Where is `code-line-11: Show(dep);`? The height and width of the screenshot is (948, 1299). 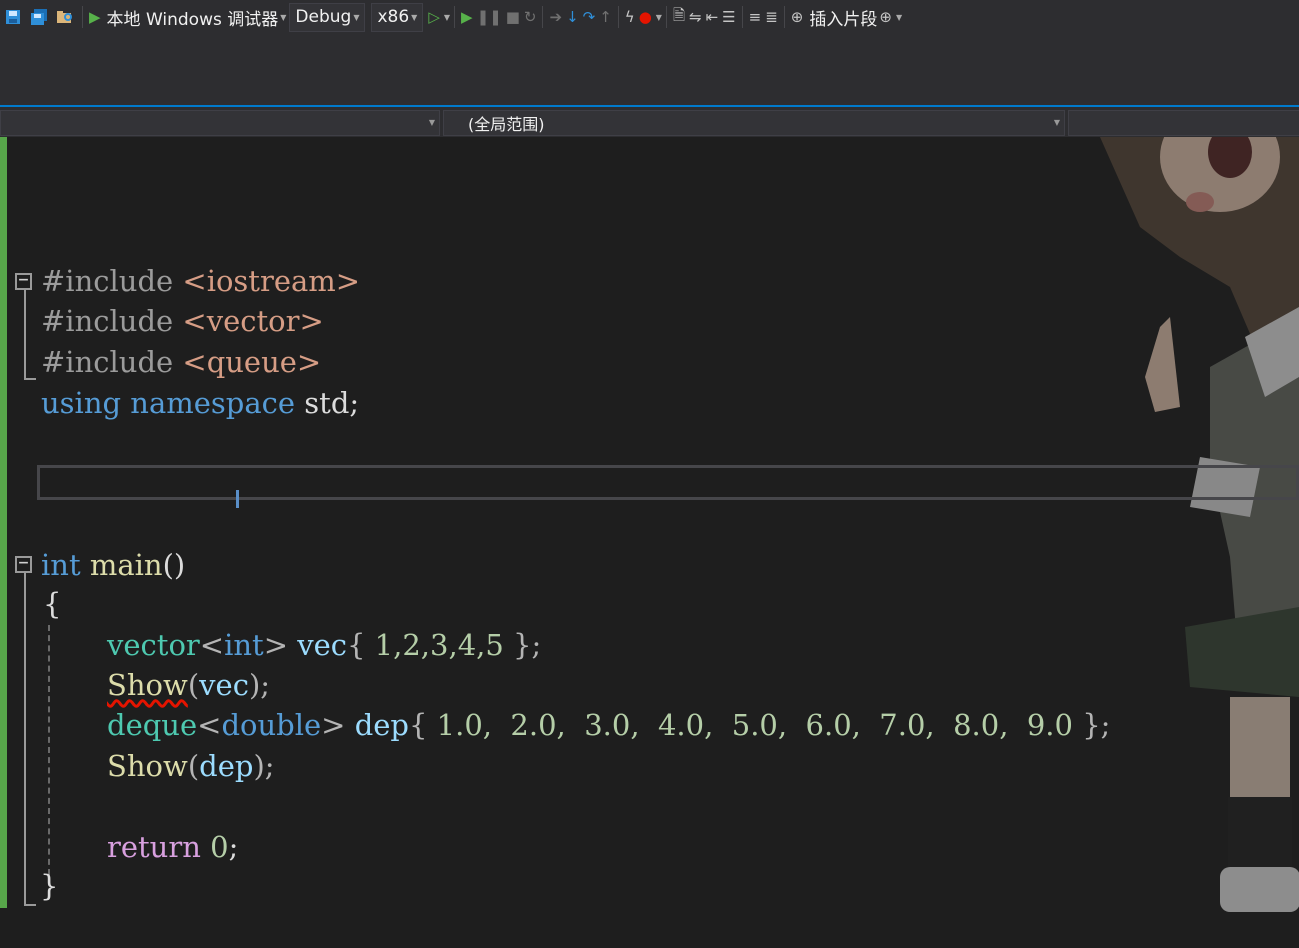 code-line-11: Show(dep); is located at coordinates (191, 766).